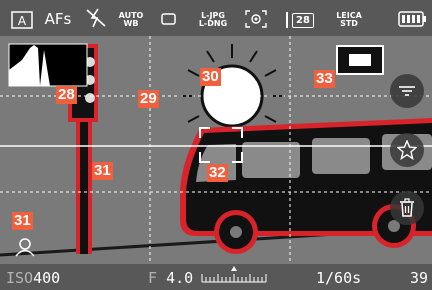  I want to click on callout-29: 29, so click(148, 99).